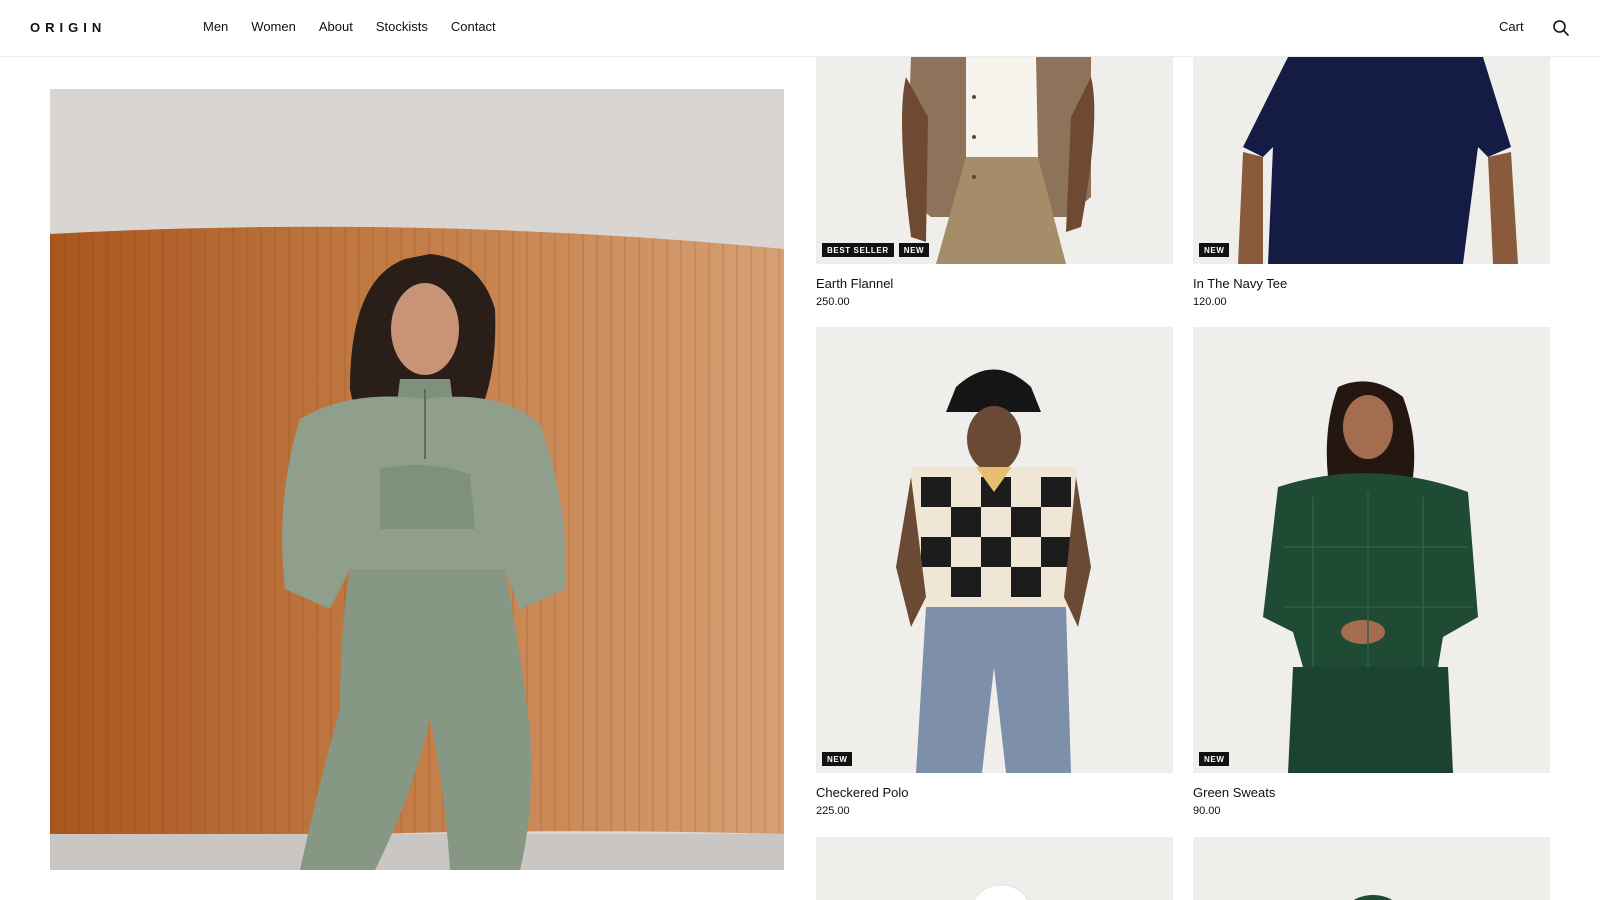 This screenshot has height=900, width=1600. Describe the element at coordinates (473, 26) in the screenshot. I see `nav-contact: Contact` at that location.